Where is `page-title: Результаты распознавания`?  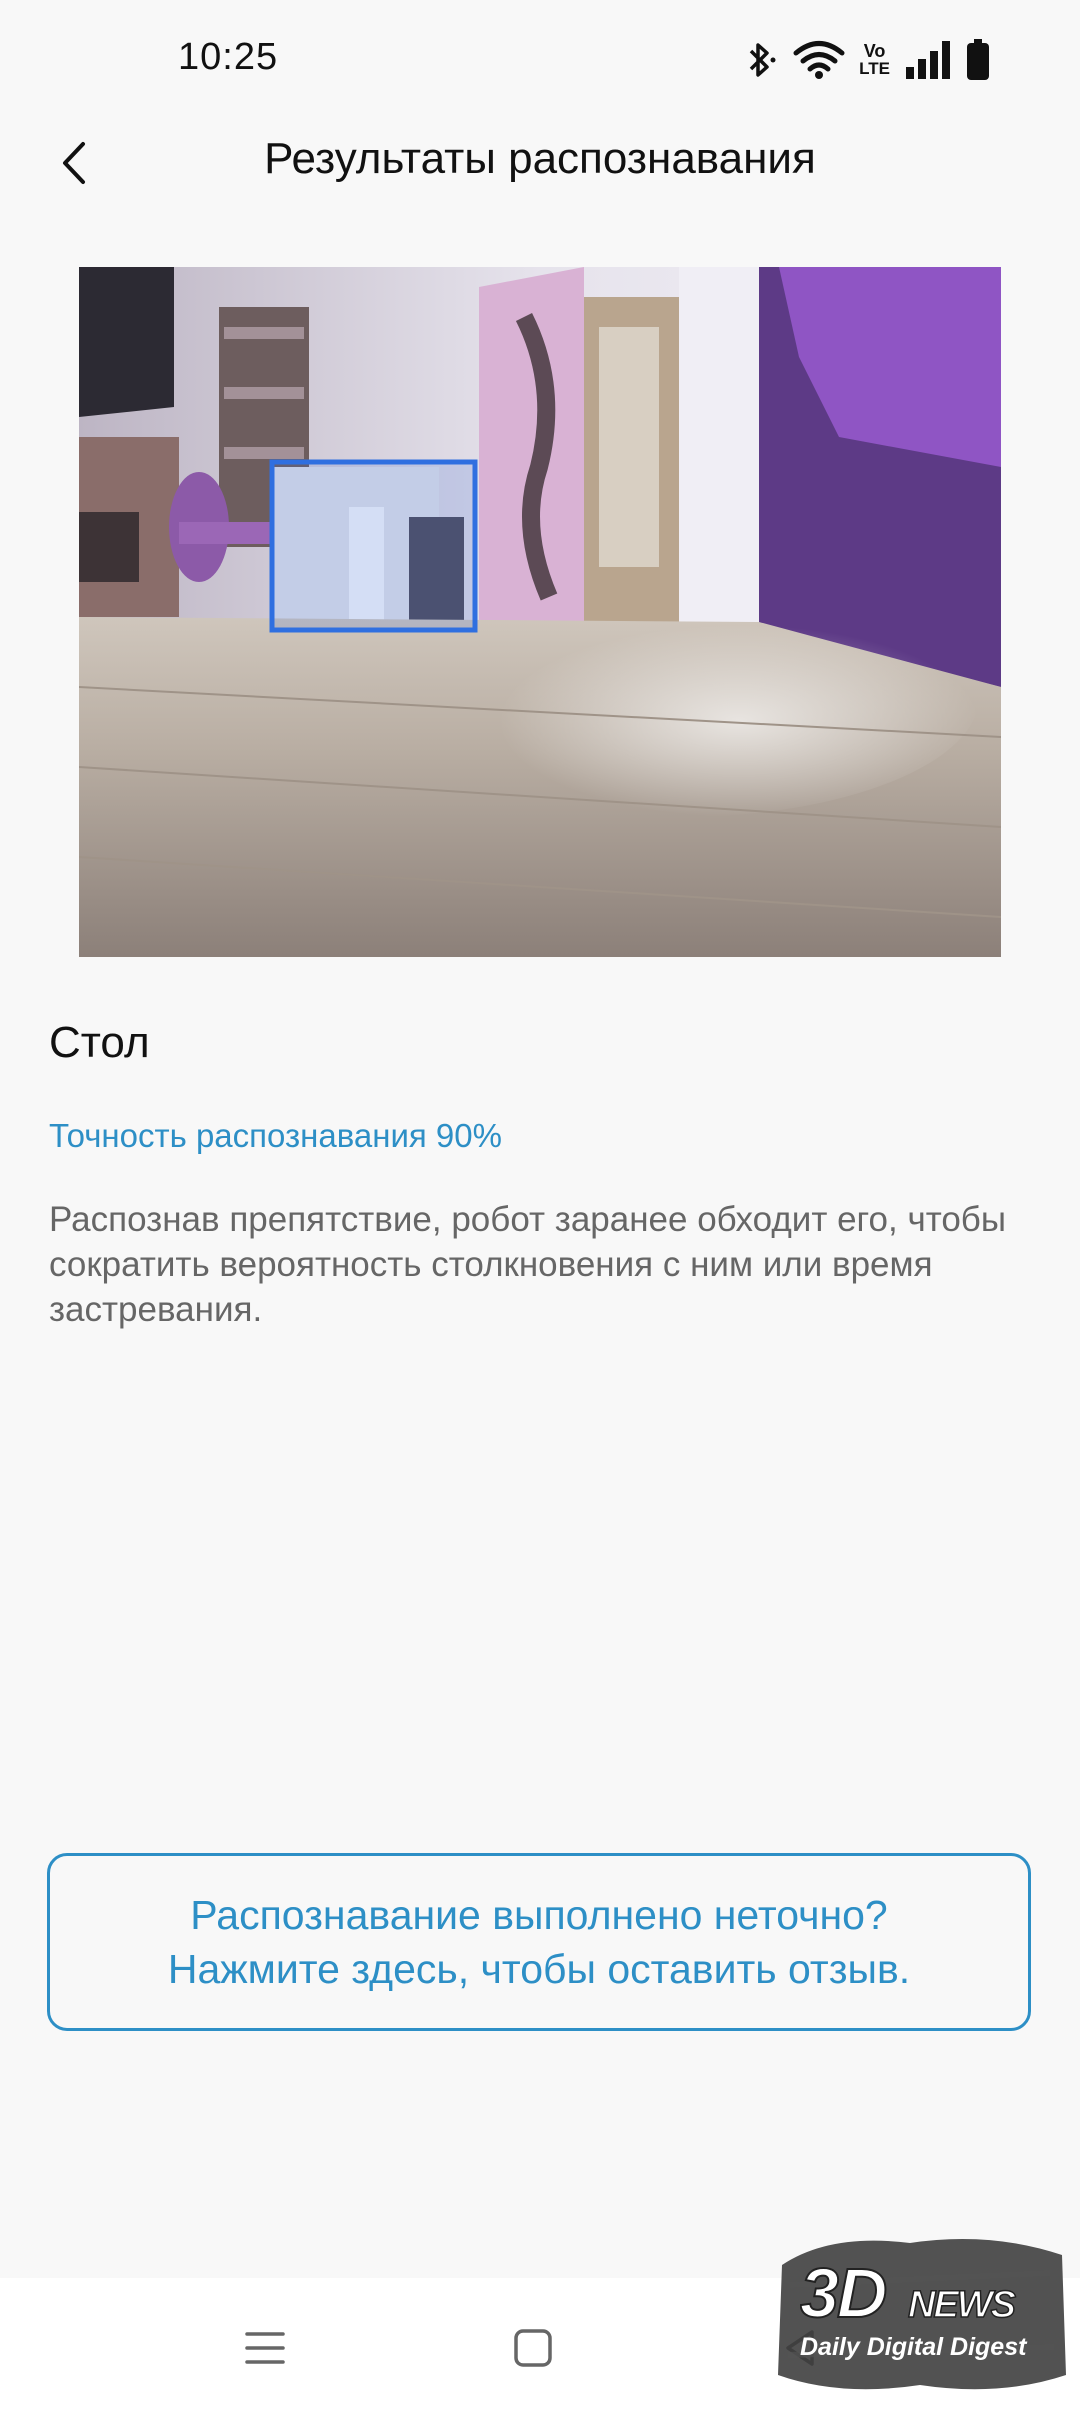 page-title: Результаты распознавания is located at coordinates (540, 158).